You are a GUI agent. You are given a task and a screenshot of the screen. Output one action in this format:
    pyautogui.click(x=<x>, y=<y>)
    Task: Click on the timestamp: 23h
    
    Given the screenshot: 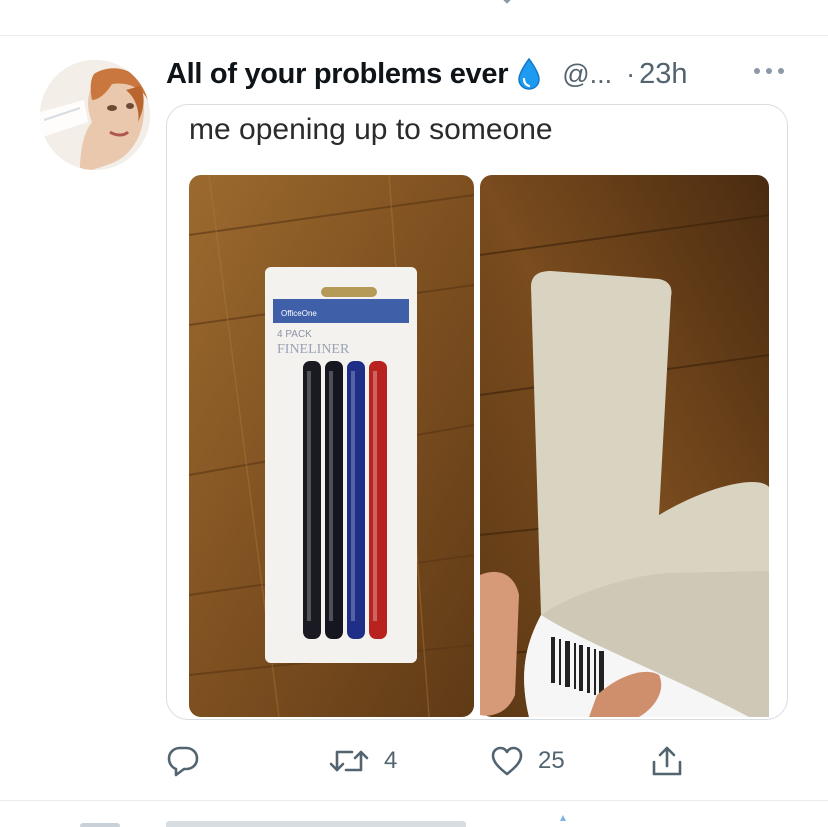 What is the action you would take?
    pyautogui.click(x=663, y=74)
    